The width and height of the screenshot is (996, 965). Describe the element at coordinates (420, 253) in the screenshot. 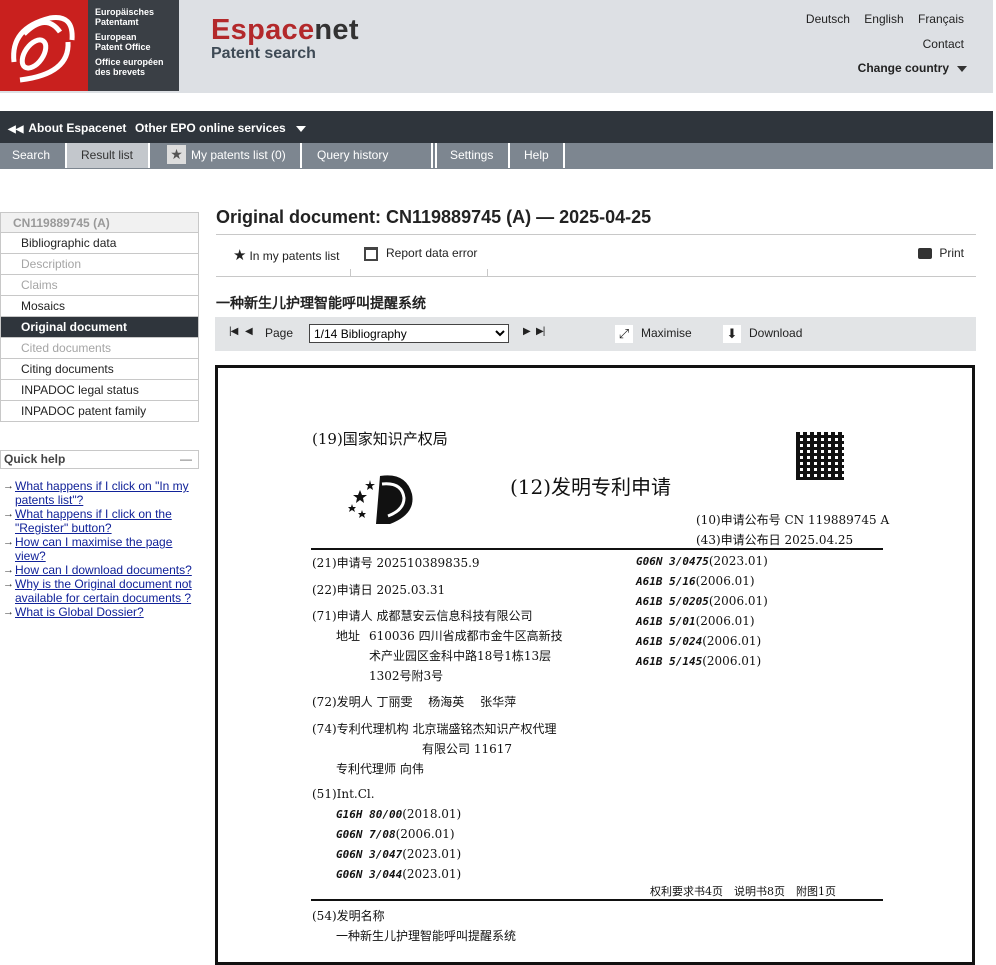

I see `report-data-error-button: Report data error` at that location.